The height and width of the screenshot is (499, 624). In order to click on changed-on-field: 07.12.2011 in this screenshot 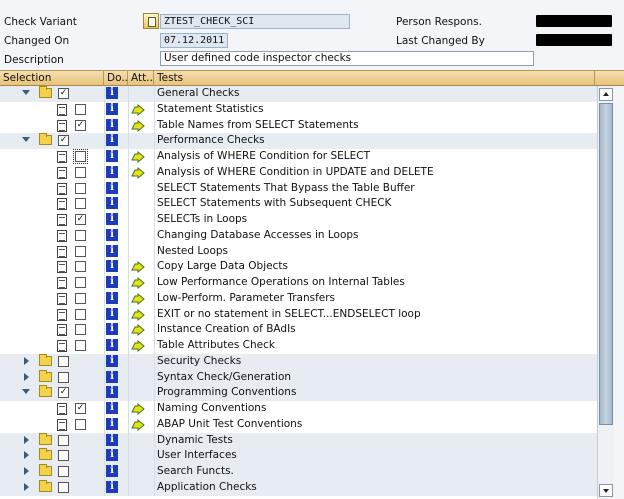, I will do `click(194, 40)`.